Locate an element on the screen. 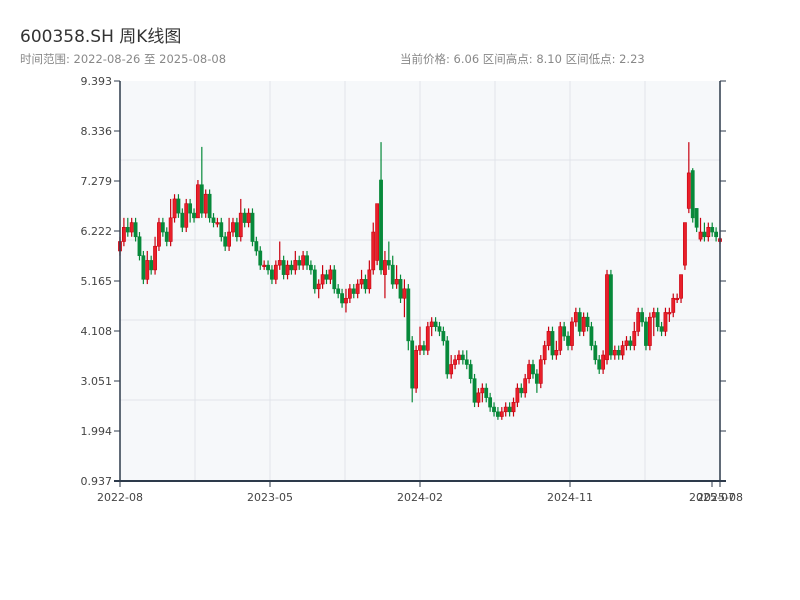  y-tick-label: 1.994 is located at coordinates (97, 431).